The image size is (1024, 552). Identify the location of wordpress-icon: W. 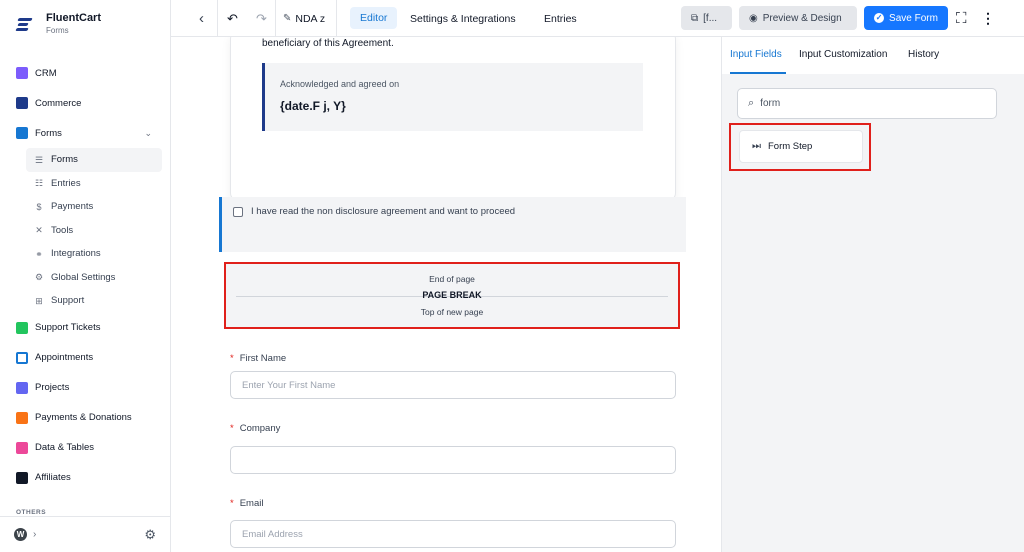
(20, 534).